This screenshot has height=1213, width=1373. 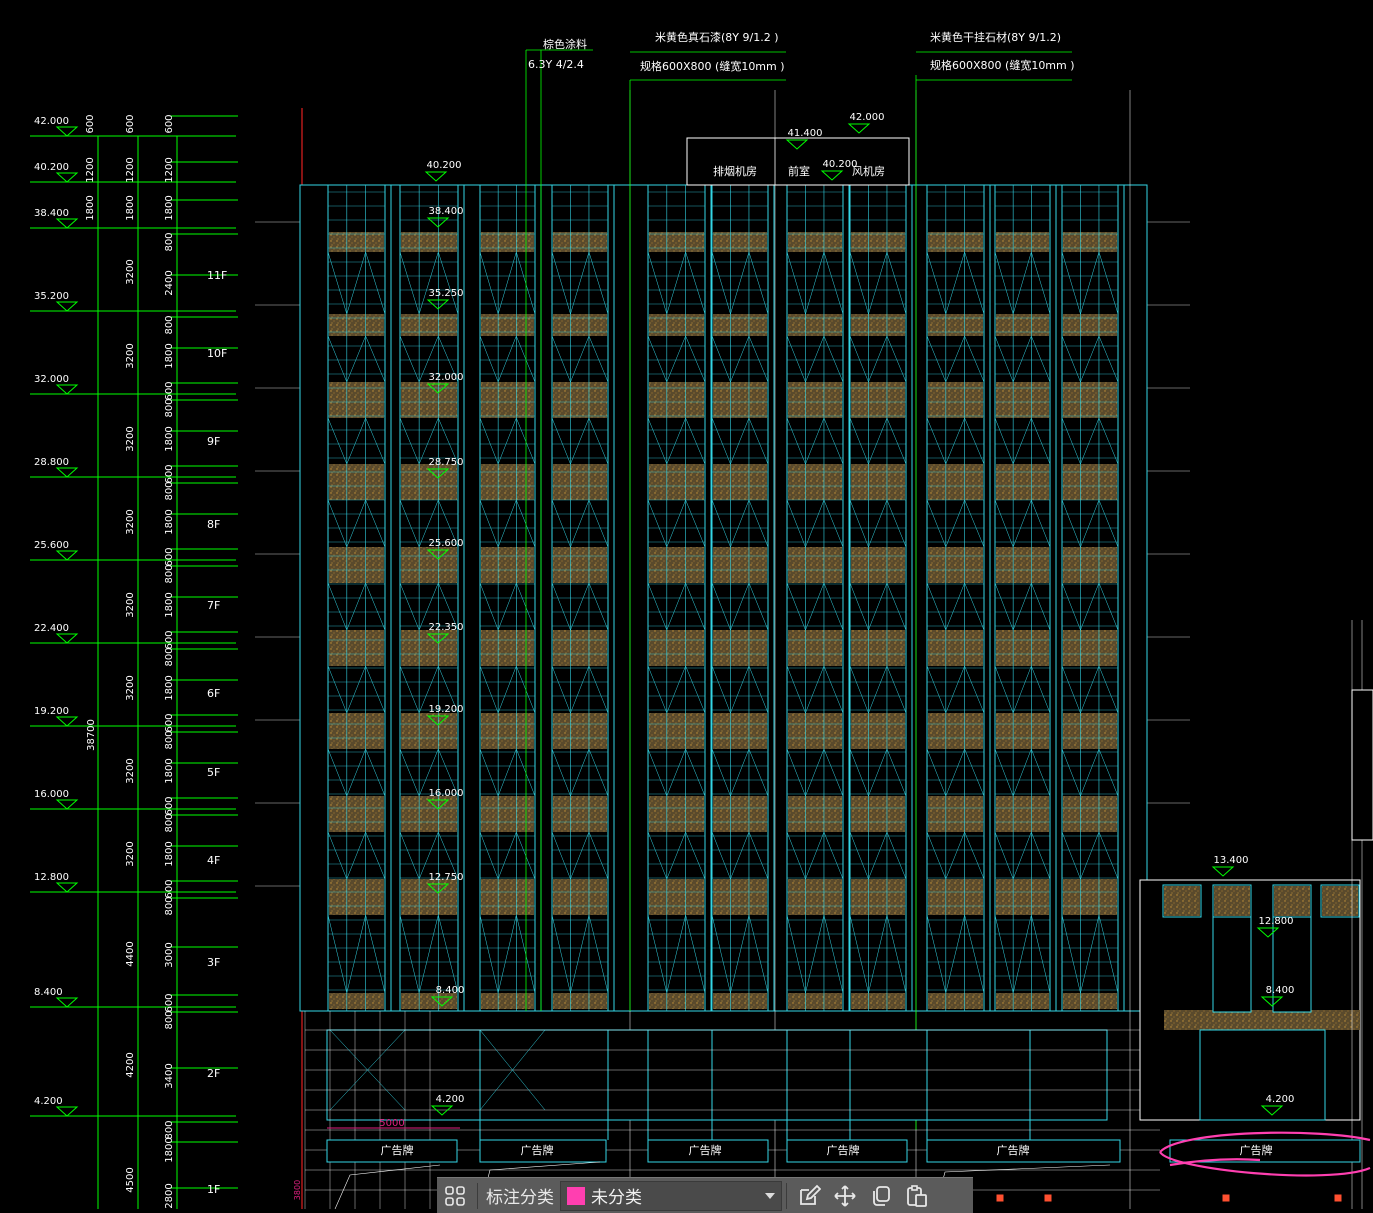 What do you see at coordinates (217, 353) in the screenshot?
I see `floor-label: 10F` at bounding box center [217, 353].